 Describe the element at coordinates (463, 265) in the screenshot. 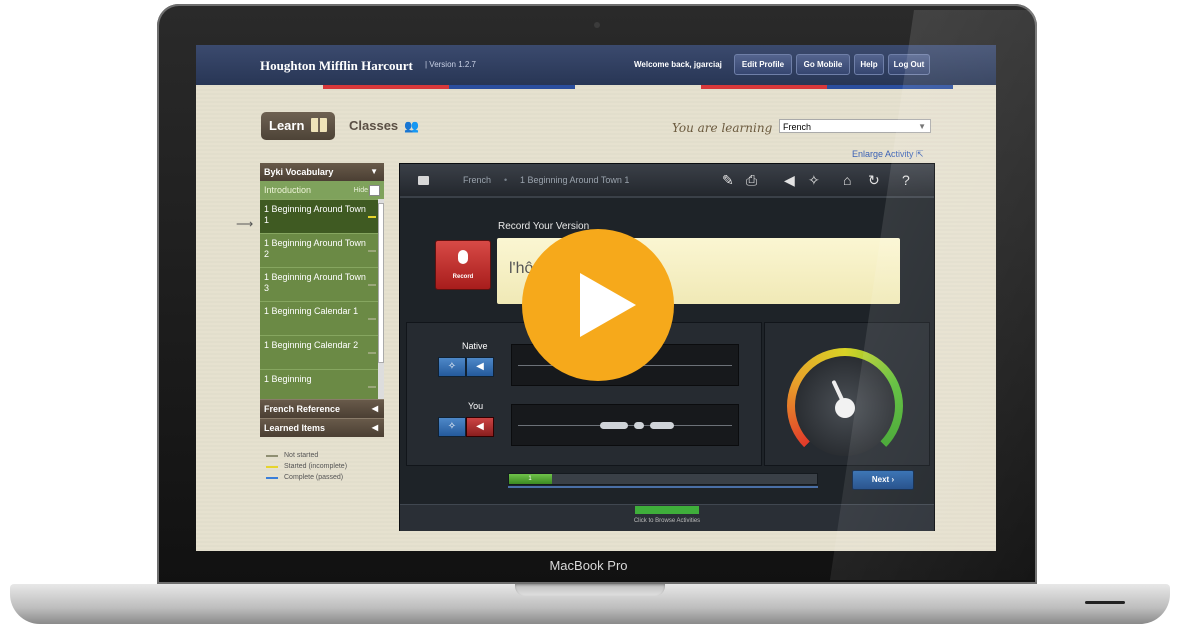

I see `record-button: Record` at that location.